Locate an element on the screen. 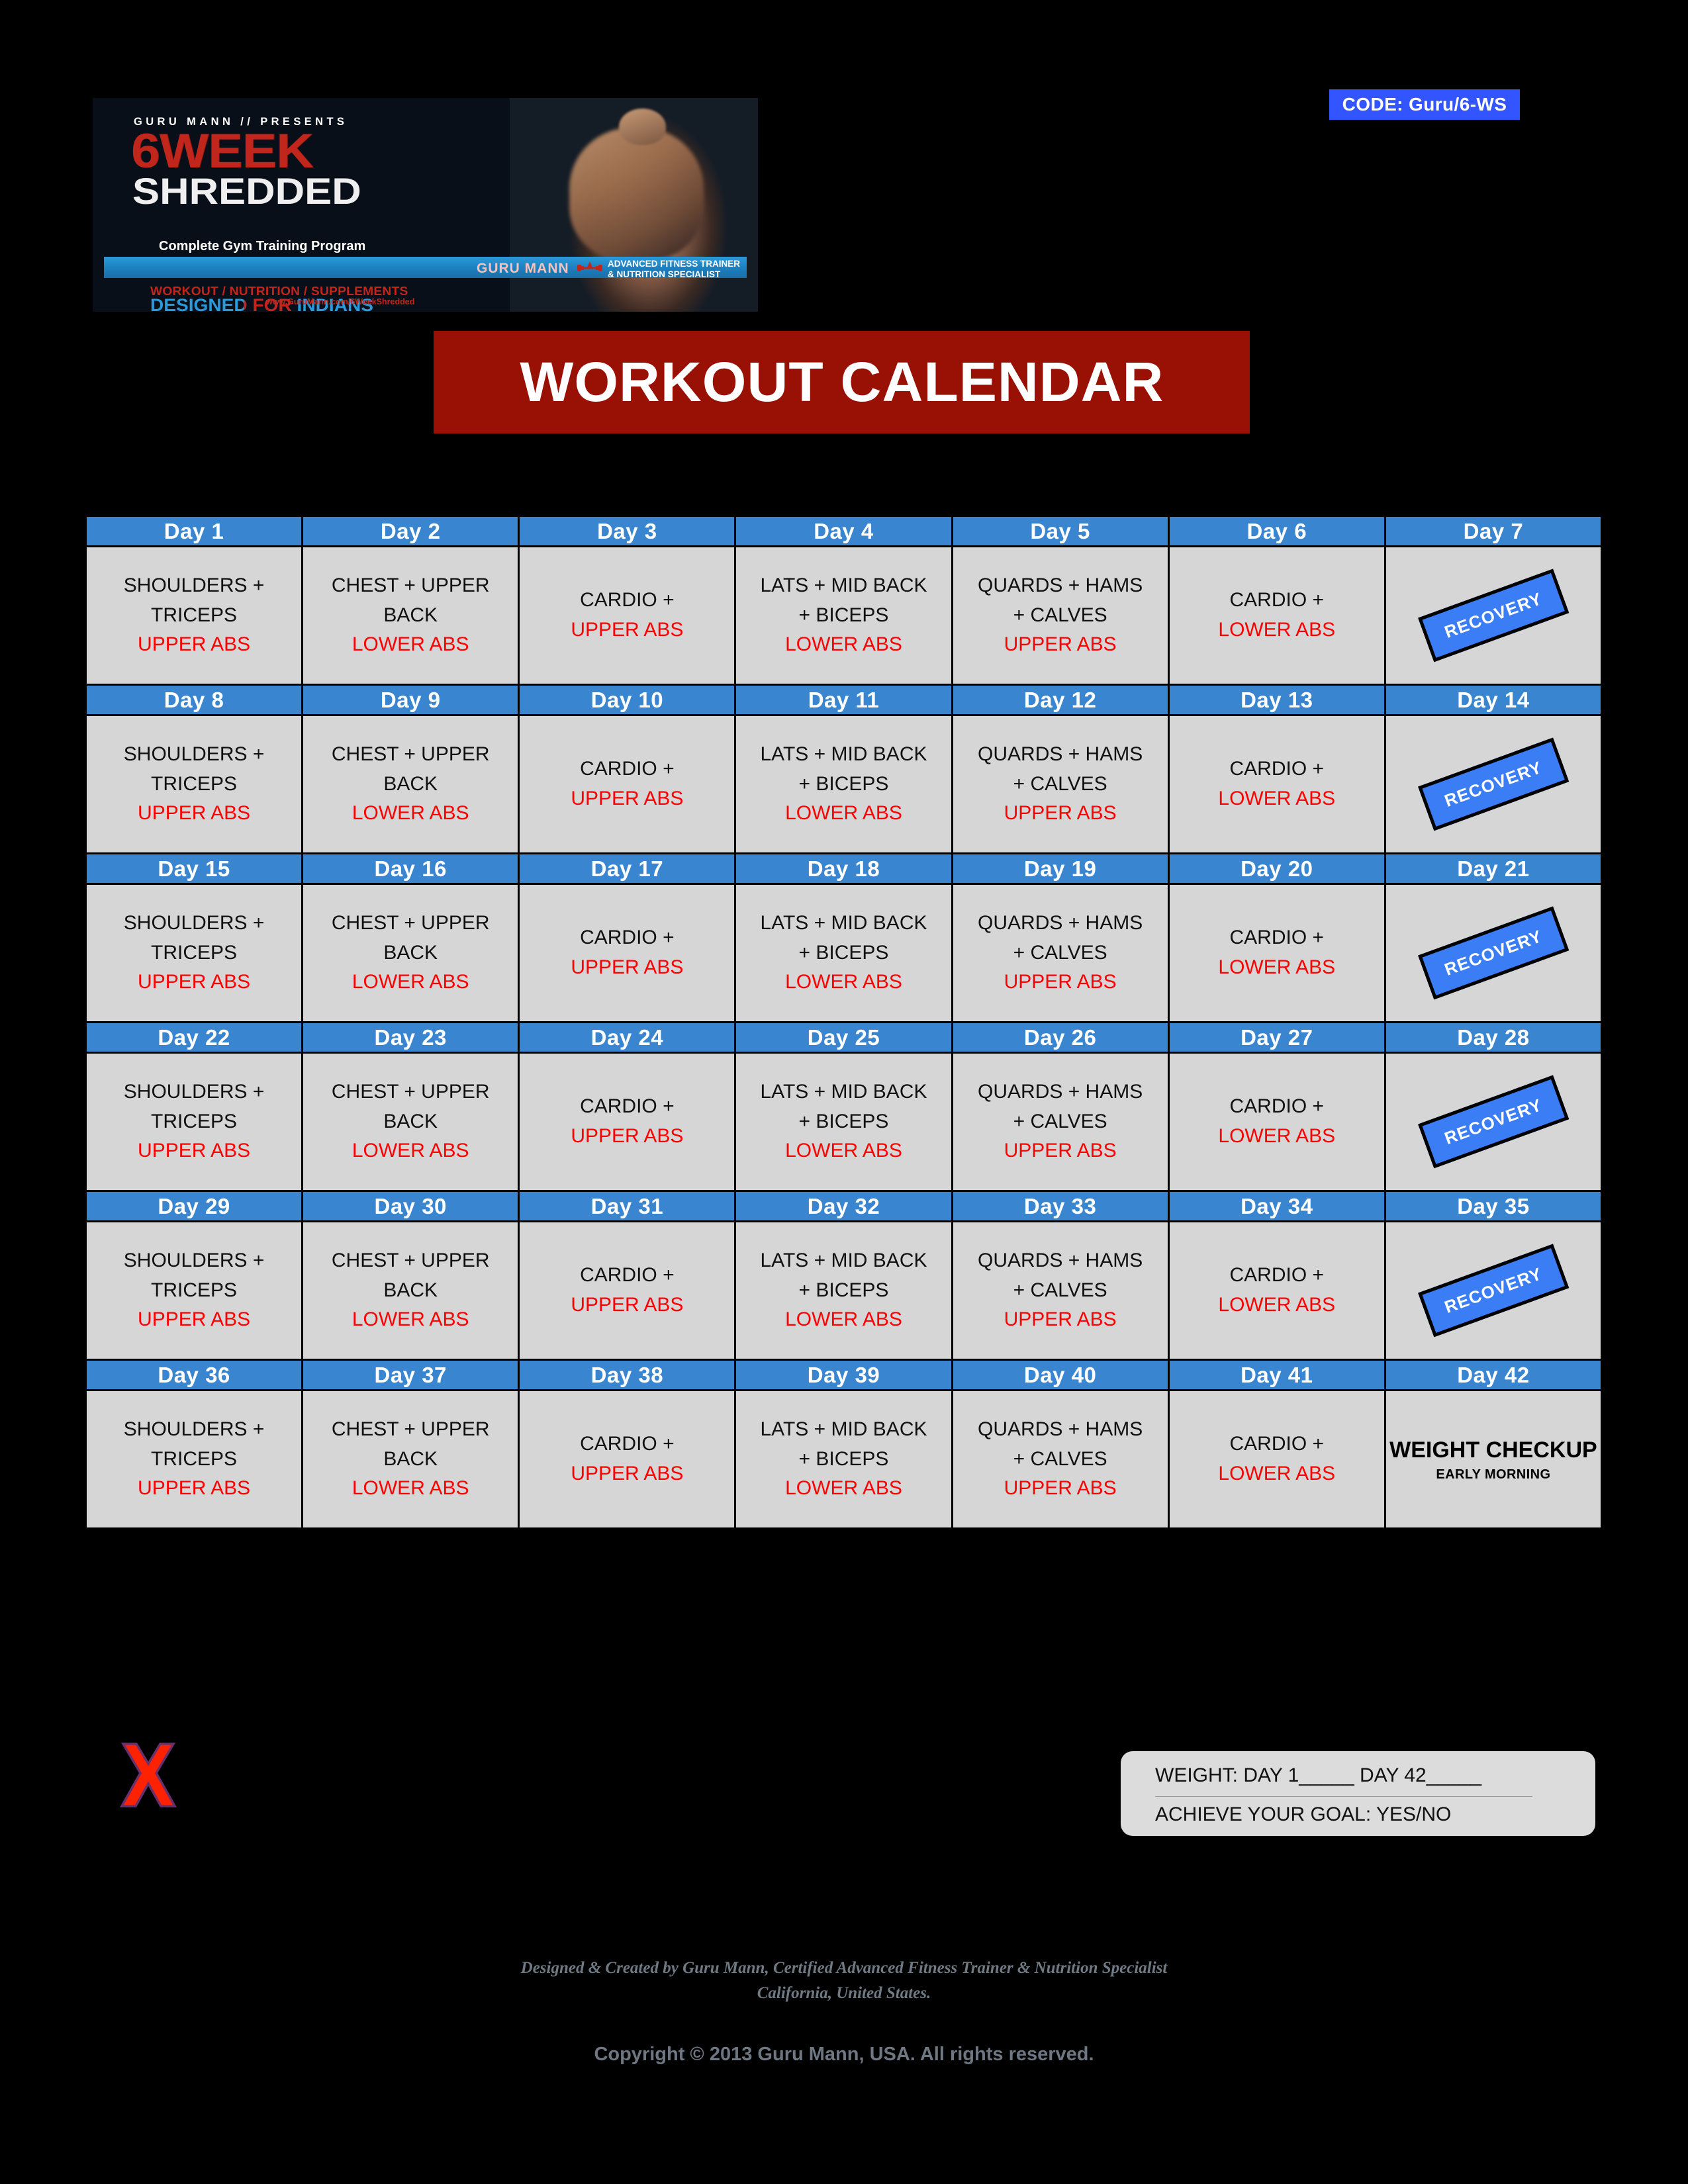 Image resolution: width=1688 pixels, height=2184 pixels. day-label: Day 6 is located at coordinates (1276, 530).